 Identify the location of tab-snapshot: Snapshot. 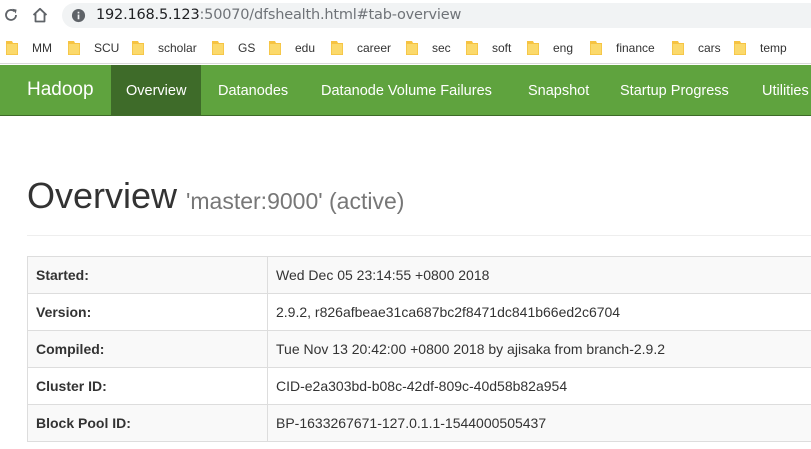
(558, 90).